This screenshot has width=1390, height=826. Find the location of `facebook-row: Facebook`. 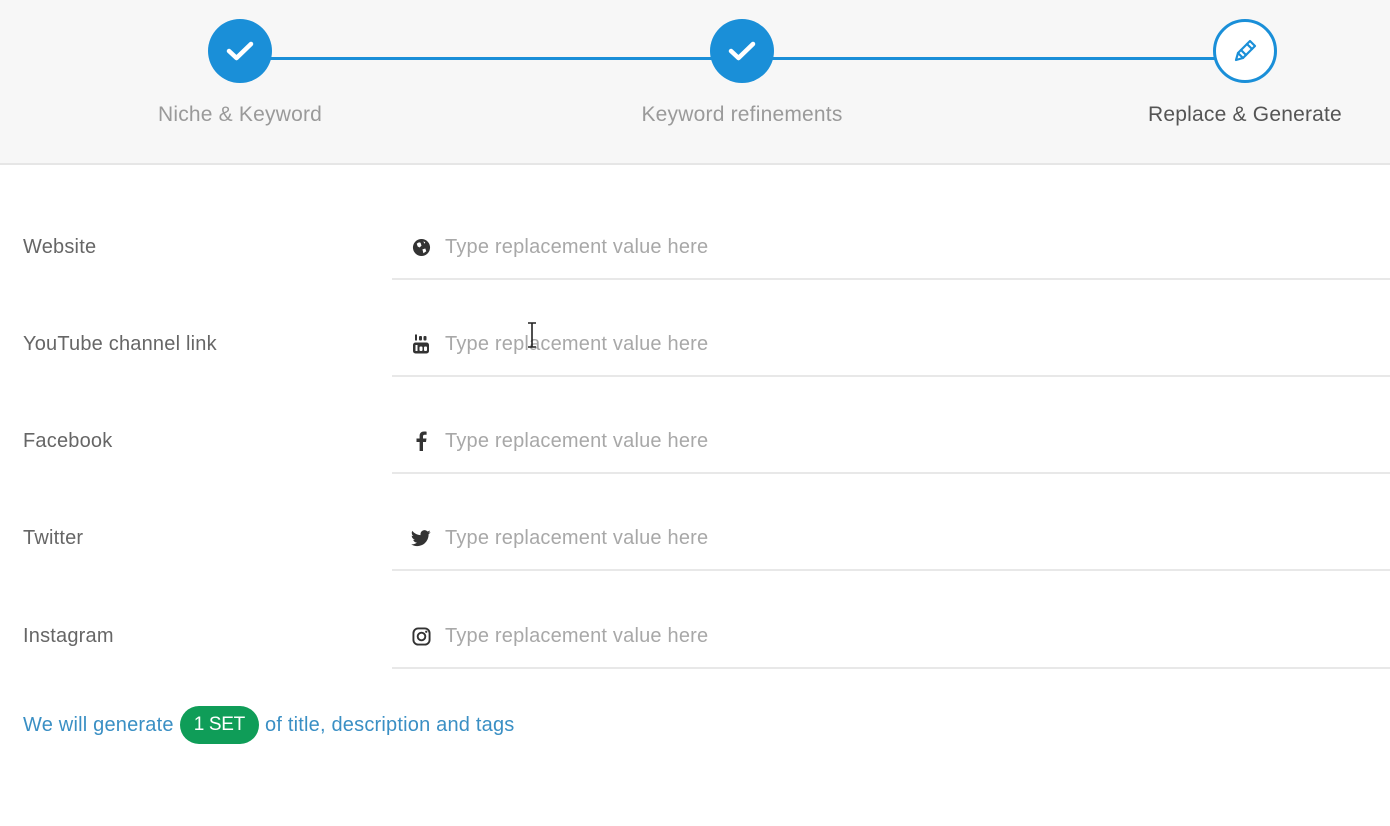

facebook-row: Facebook is located at coordinates (695, 426).